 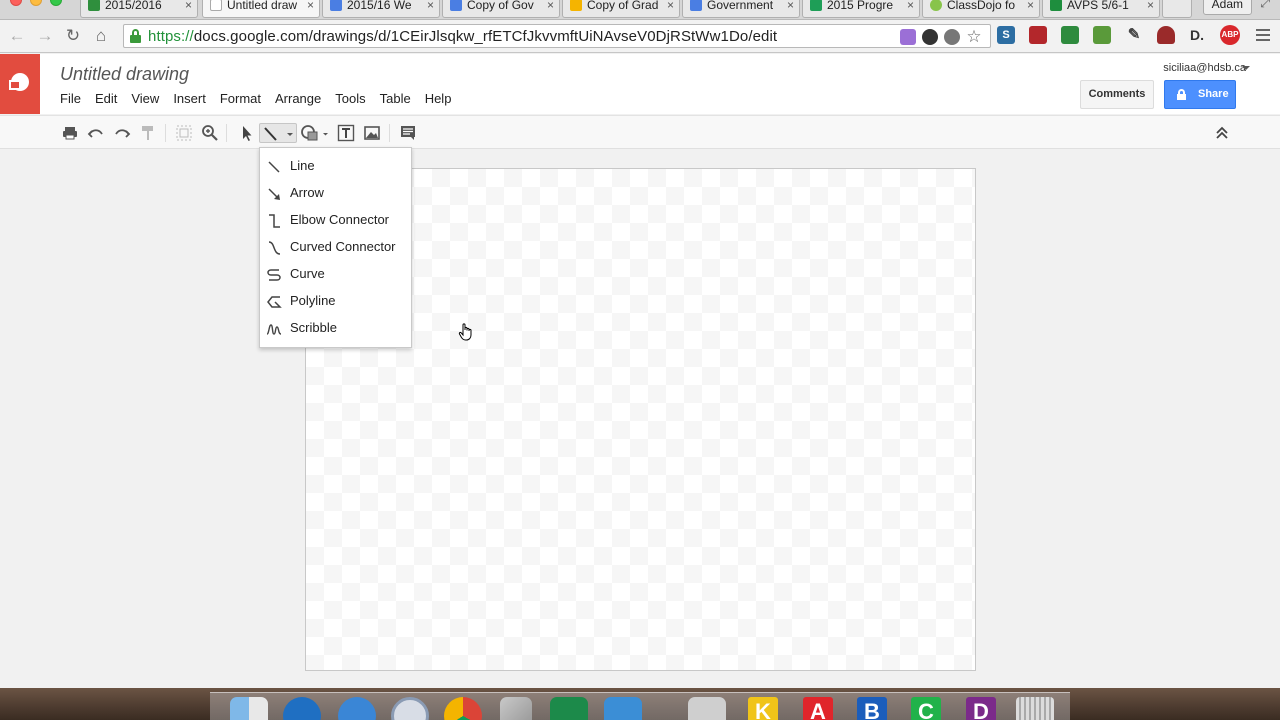 What do you see at coordinates (818, 708) in the screenshot?
I see `dock-app-a: A` at bounding box center [818, 708].